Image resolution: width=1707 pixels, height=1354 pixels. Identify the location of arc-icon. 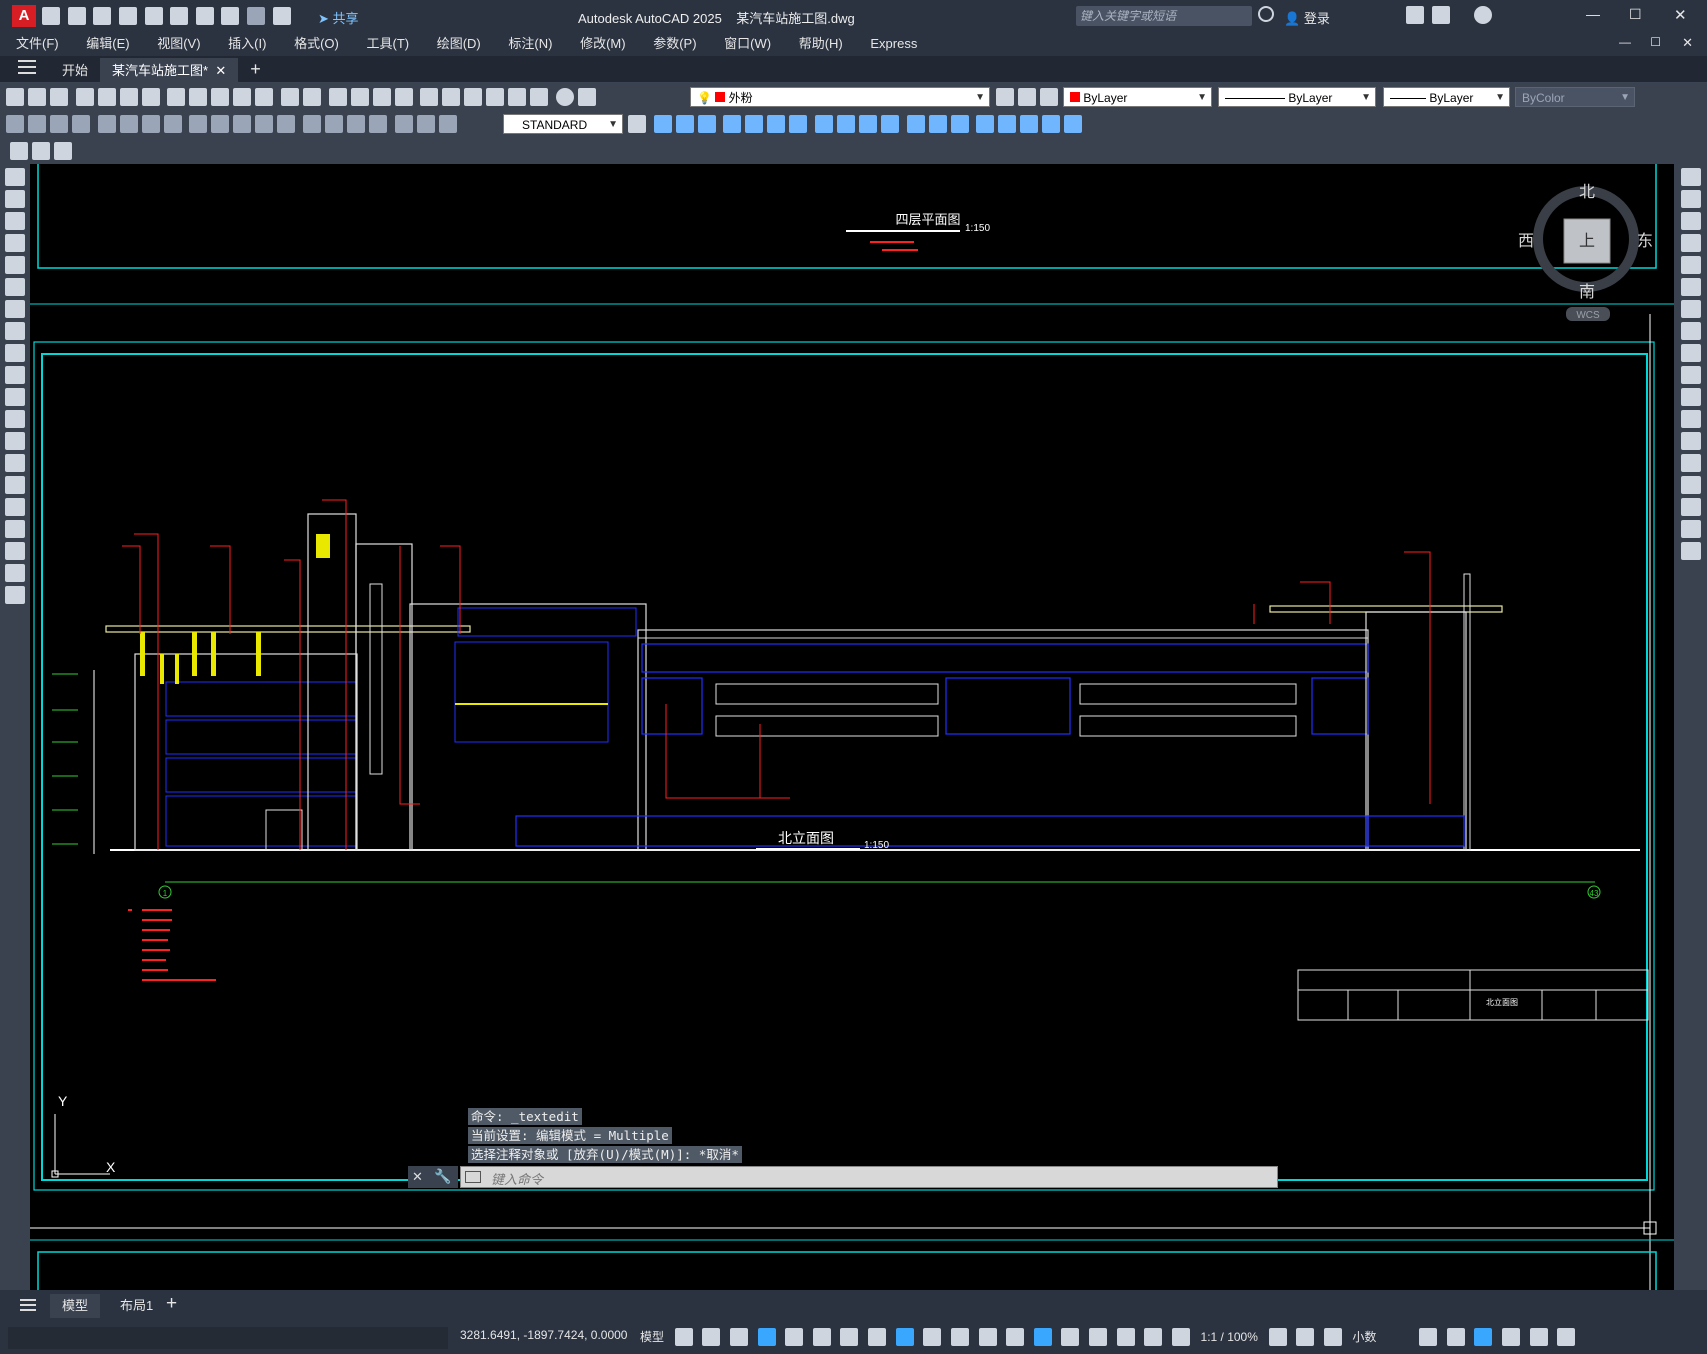
(15, 287).